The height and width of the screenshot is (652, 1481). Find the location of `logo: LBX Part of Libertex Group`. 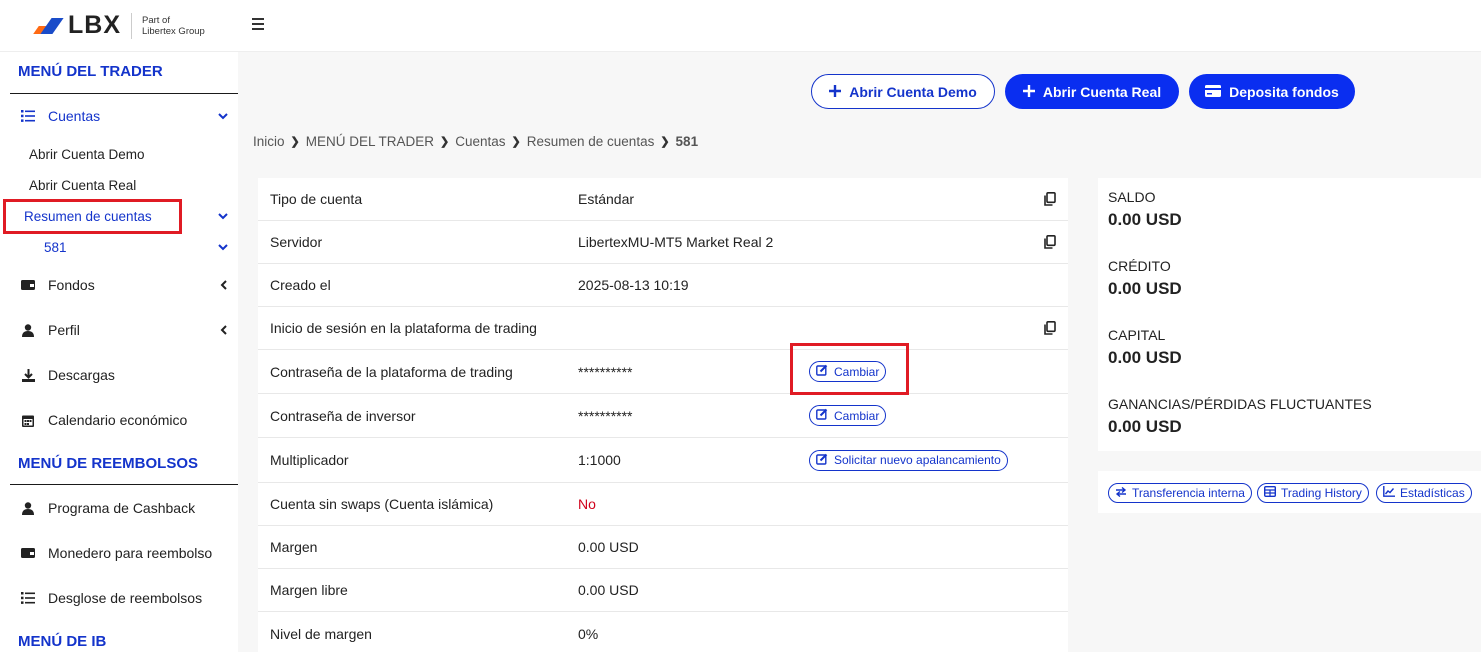

logo: LBX Part of Libertex Group is located at coordinates (119, 26).